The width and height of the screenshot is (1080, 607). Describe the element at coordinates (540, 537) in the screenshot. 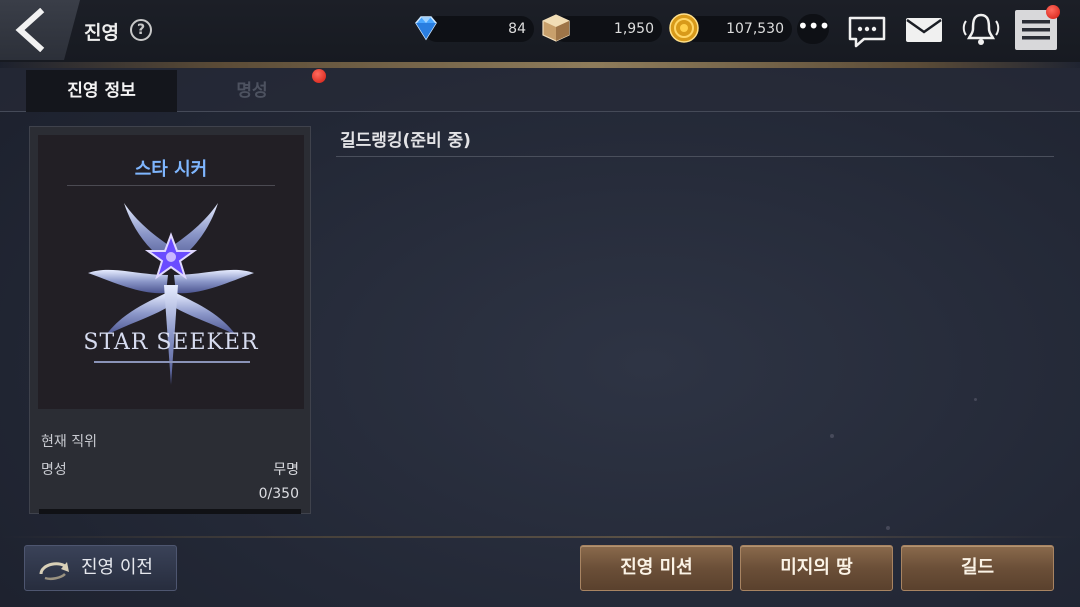

I see `footer-divider` at that location.